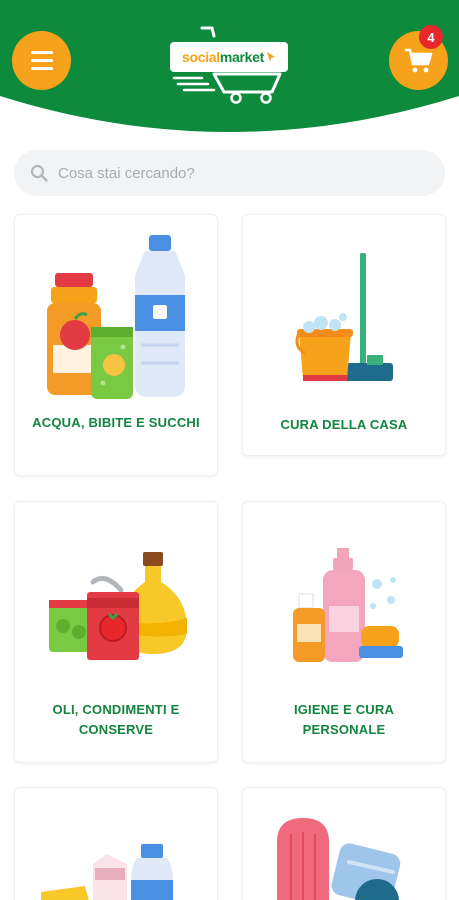 This screenshot has height=900, width=459. What do you see at coordinates (118, 606) in the screenshot?
I see `oils-condiments-illustration-icon` at bounding box center [118, 606].